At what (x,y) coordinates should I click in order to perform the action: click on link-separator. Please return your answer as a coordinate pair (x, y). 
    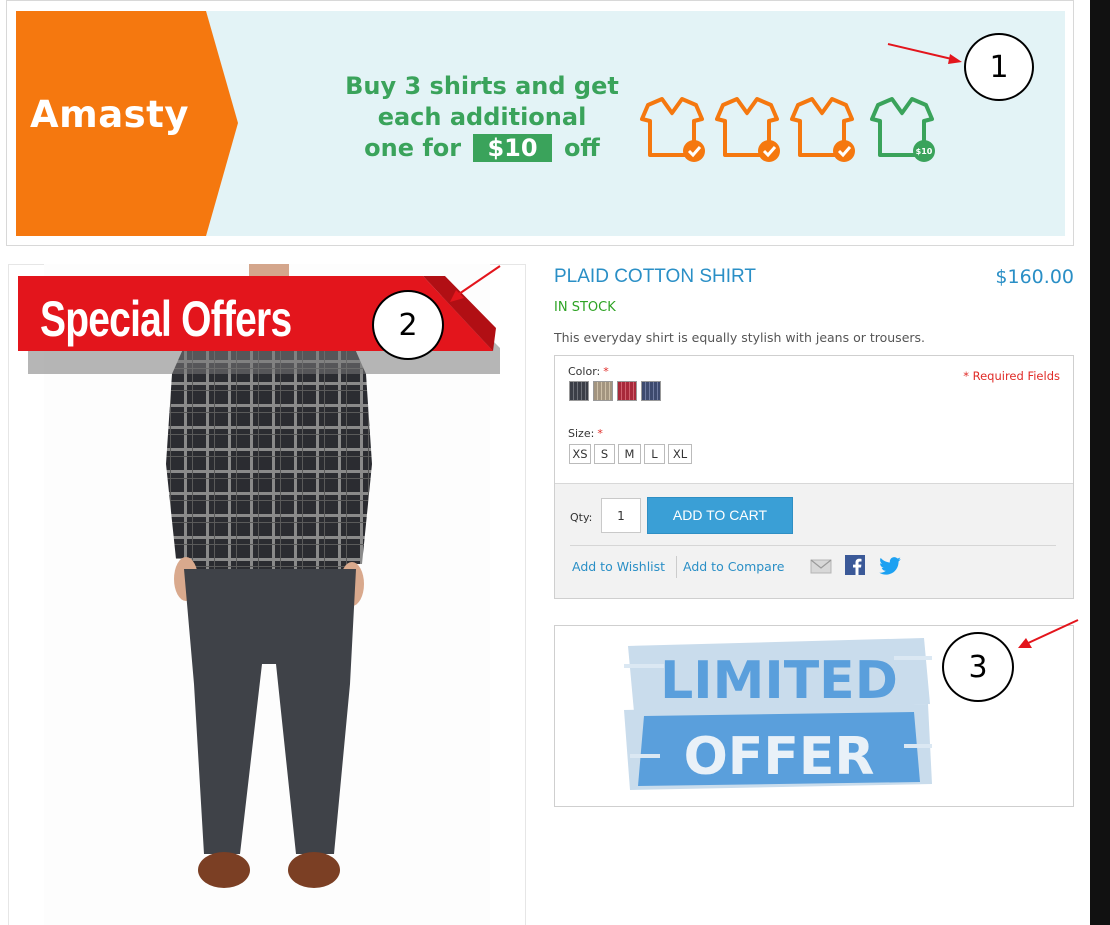
    Looking at the image, I should click on (676, 567).